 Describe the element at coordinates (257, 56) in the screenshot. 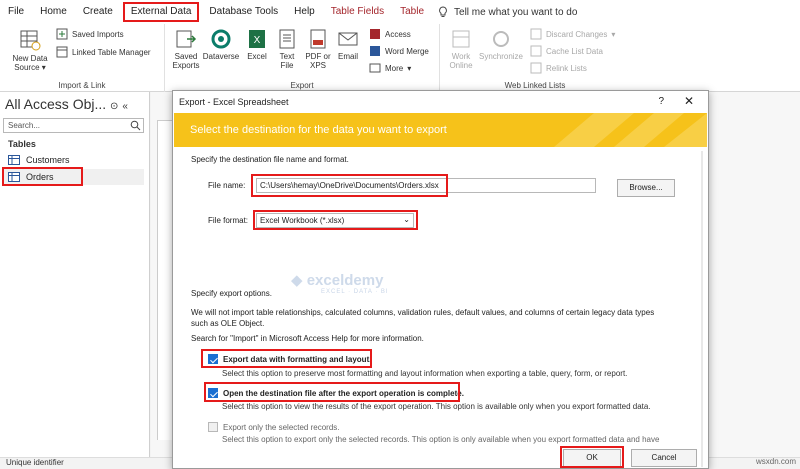

I see `excel-label: Excel` at that location.